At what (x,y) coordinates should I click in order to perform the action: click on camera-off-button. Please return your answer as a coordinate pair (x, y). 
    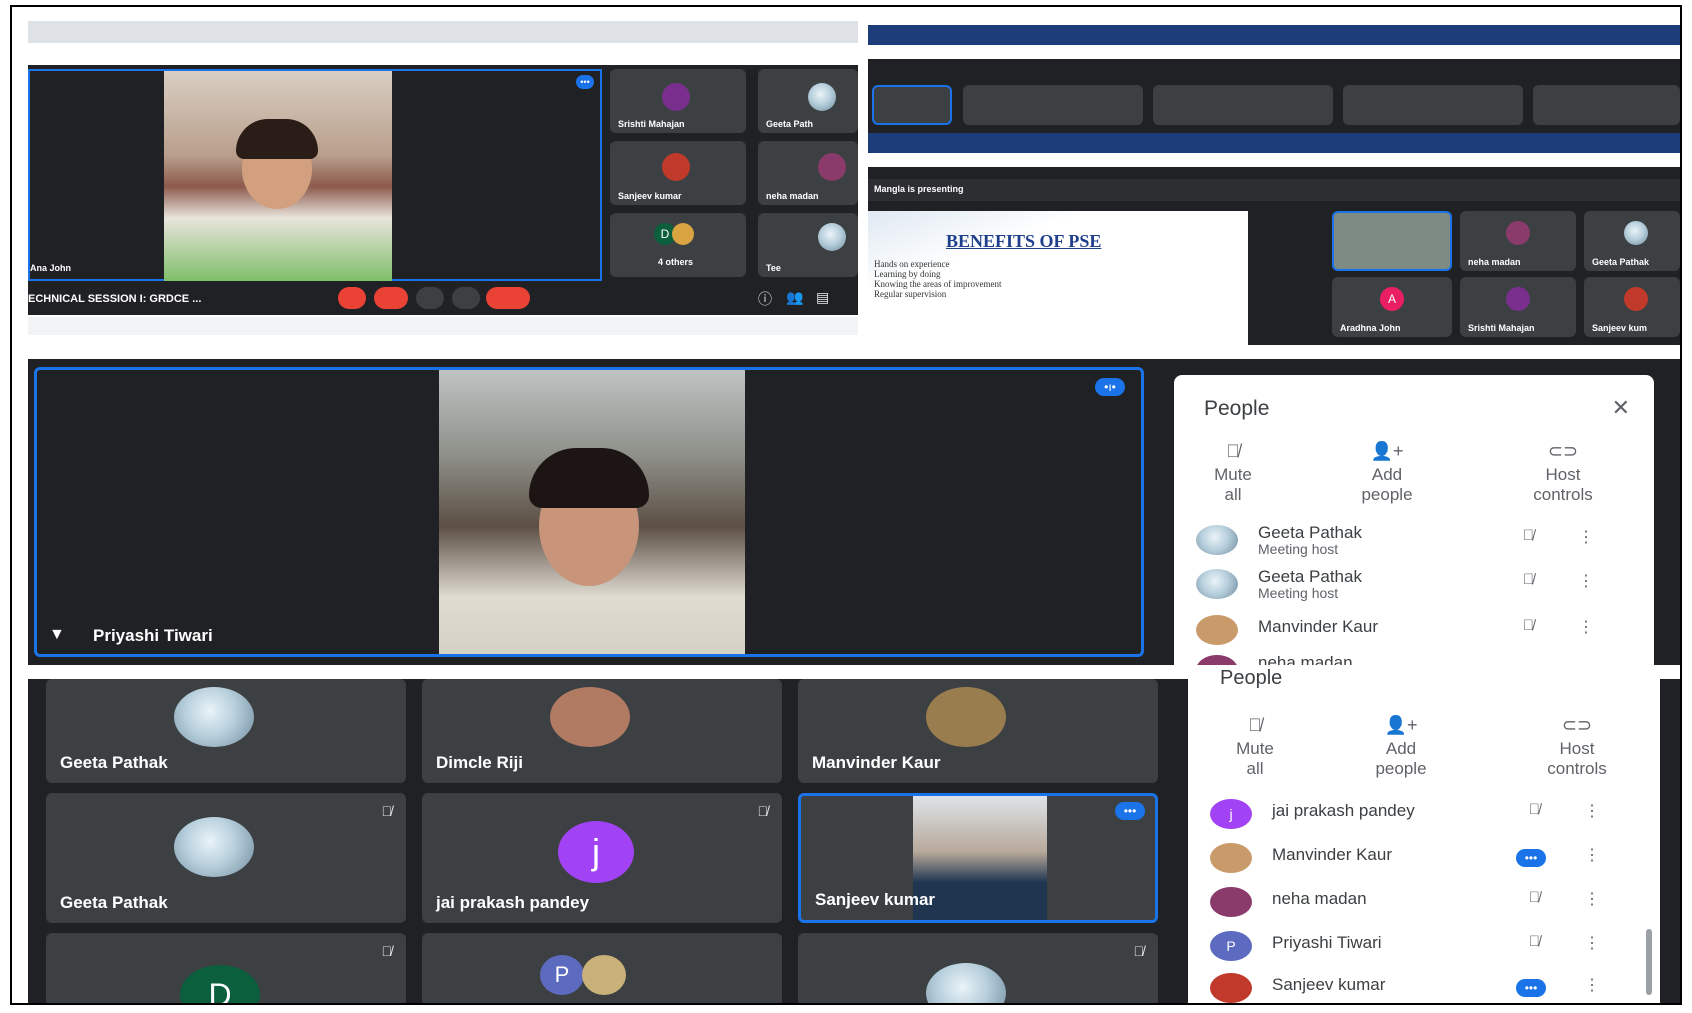
    Looking at the image, I should click on (391, 298).